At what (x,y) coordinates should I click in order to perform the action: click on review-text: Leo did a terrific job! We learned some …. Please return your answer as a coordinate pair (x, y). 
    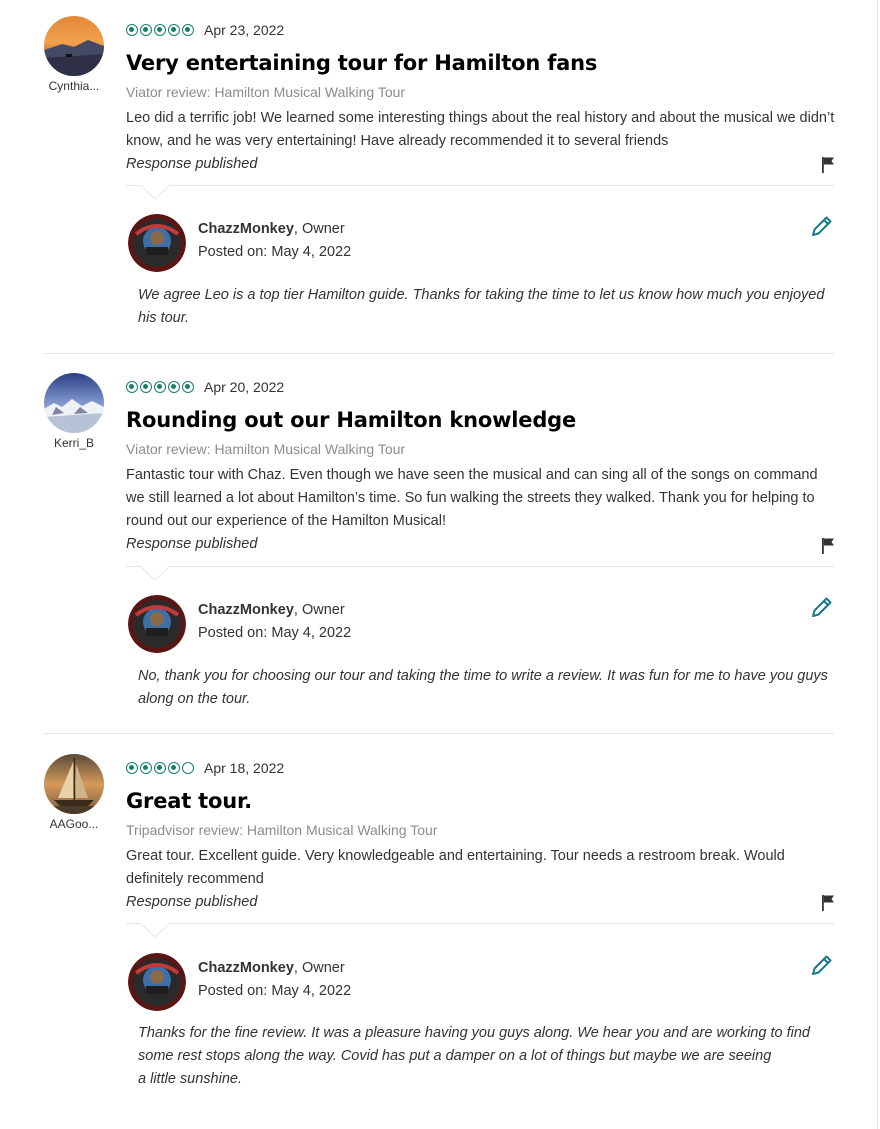
    Looking at the image, I should click on (480, 129).